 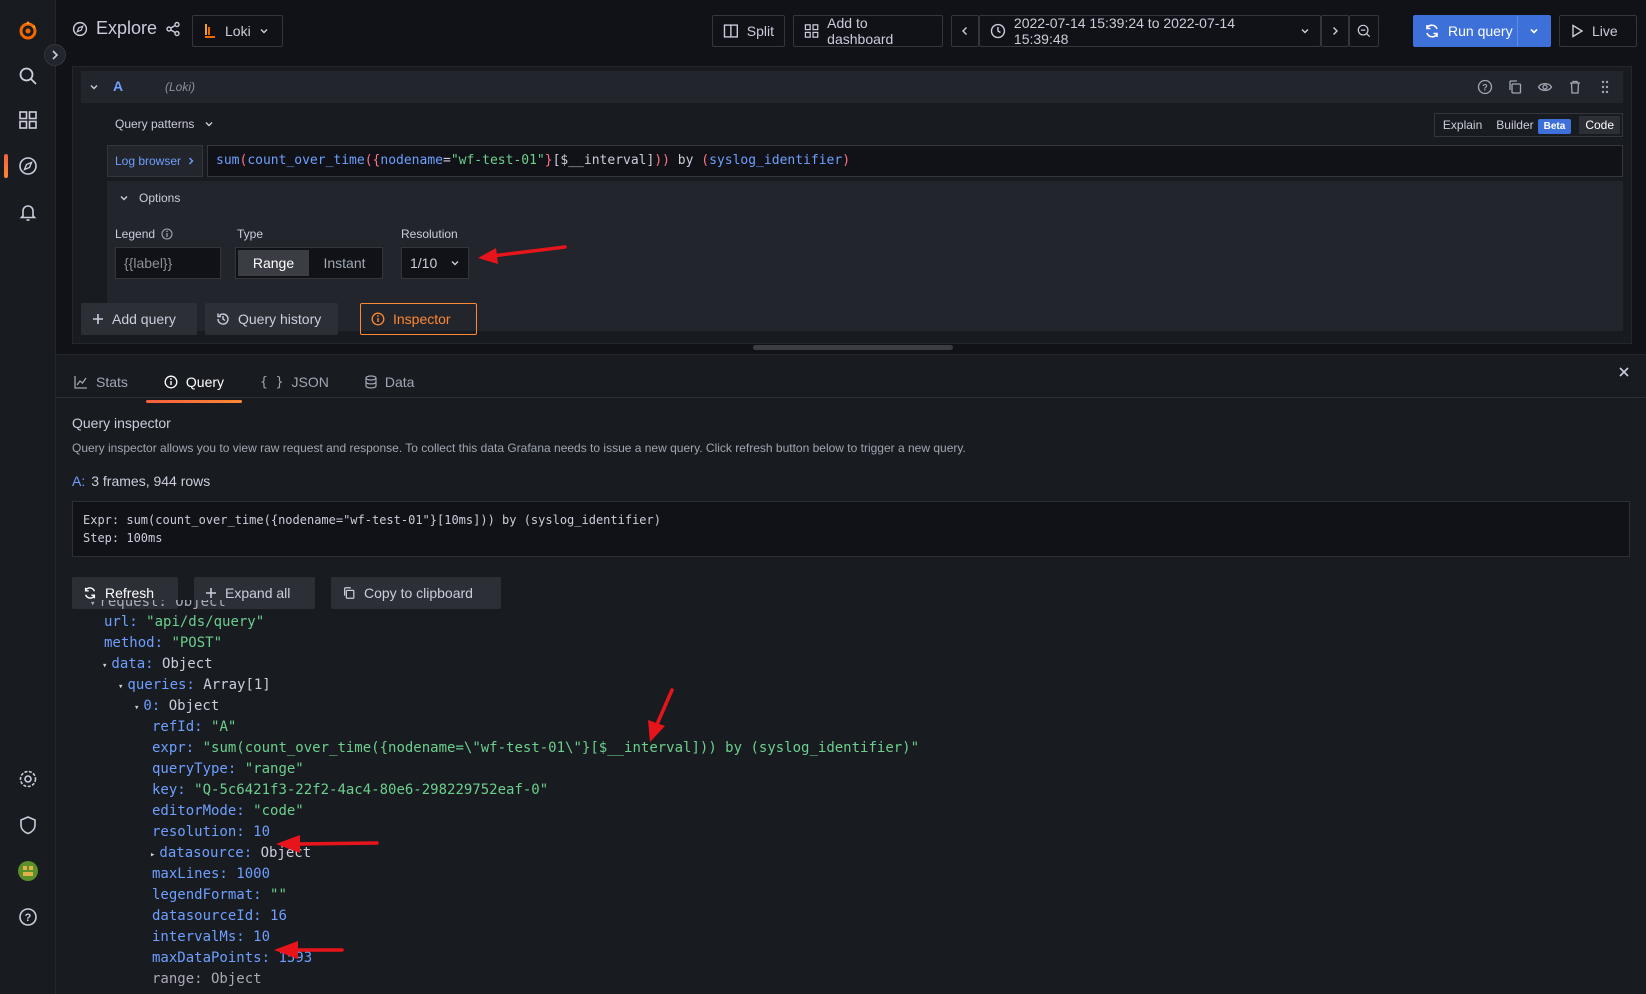 What do you see at coordinates (310, 382) in the screenshot?
I see `tab-json-label: JSON` at bounding box center [310, 382].